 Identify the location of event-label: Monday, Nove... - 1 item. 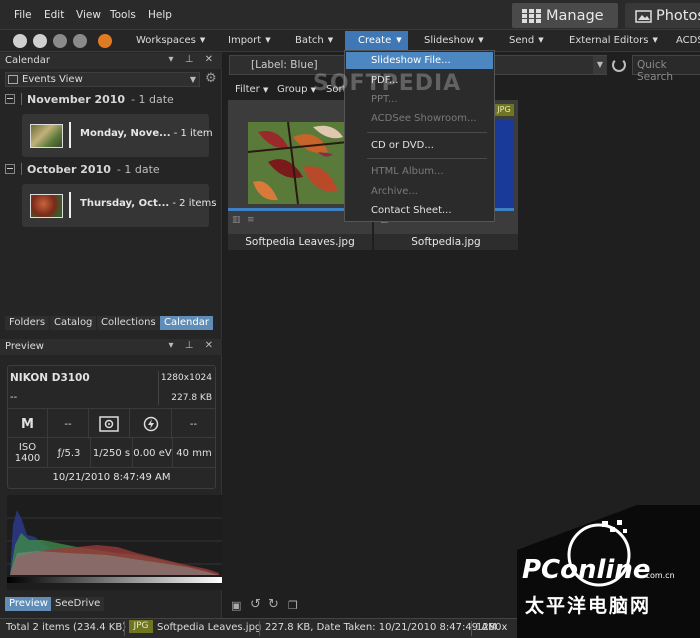
(146, 133).